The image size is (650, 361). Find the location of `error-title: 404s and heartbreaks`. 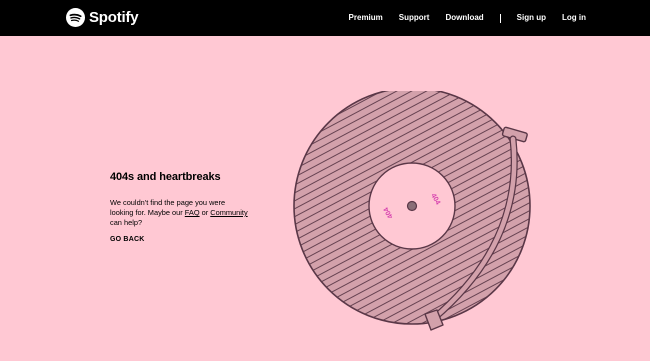

error-title: 404s and heartbreaks is located at coordinates (165, 177).